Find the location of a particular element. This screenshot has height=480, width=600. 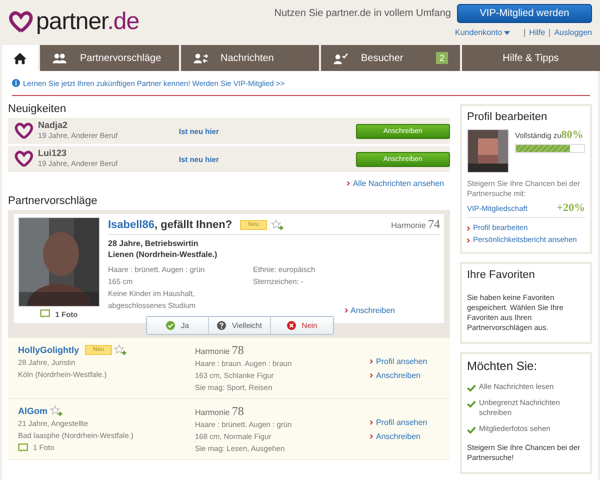

check-circle-icon is located at coordinates (171, 325).